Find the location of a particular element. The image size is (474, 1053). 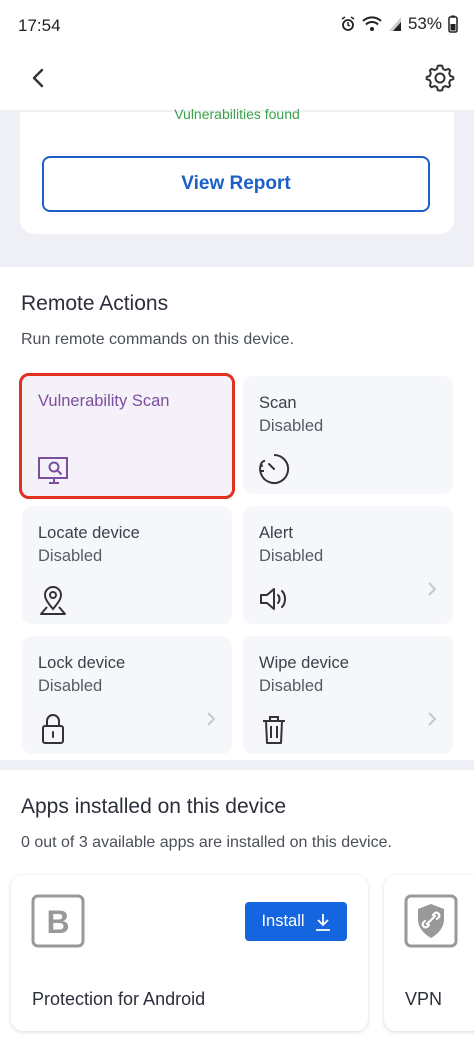

app-name: VPN is located at coordinates (424, 999).